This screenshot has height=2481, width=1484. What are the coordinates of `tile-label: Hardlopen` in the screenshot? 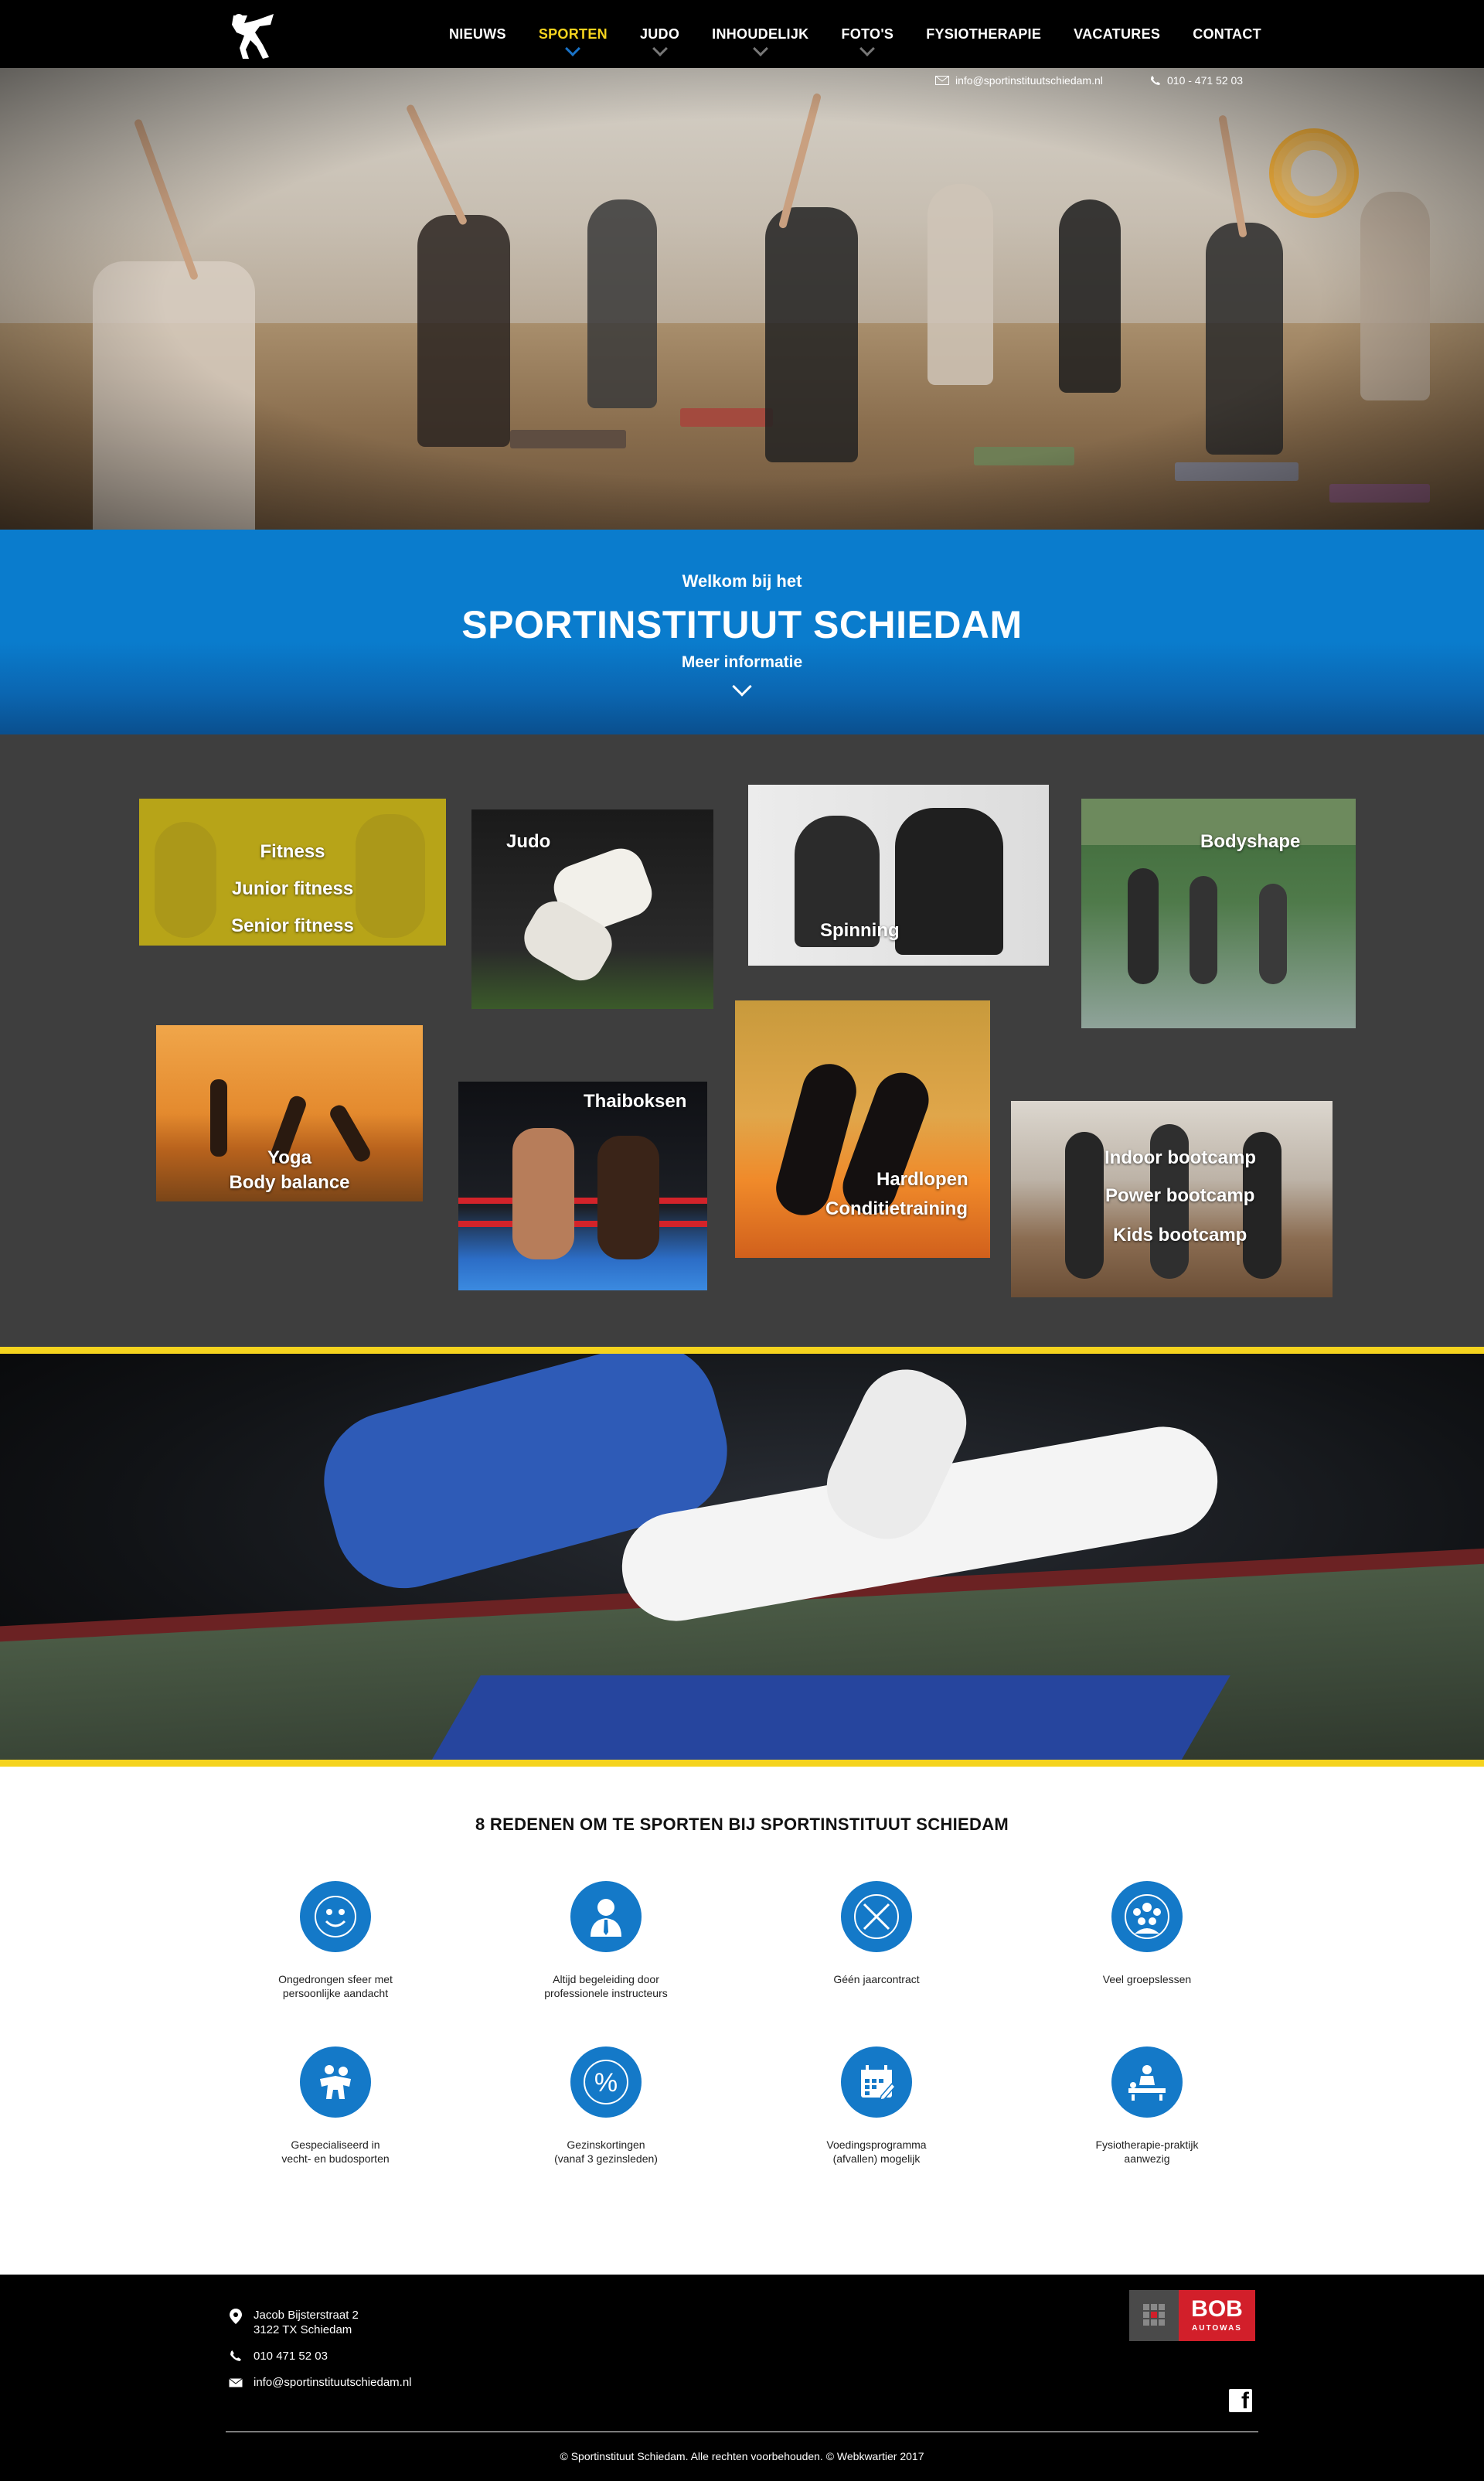 It's located at (922, 1179).